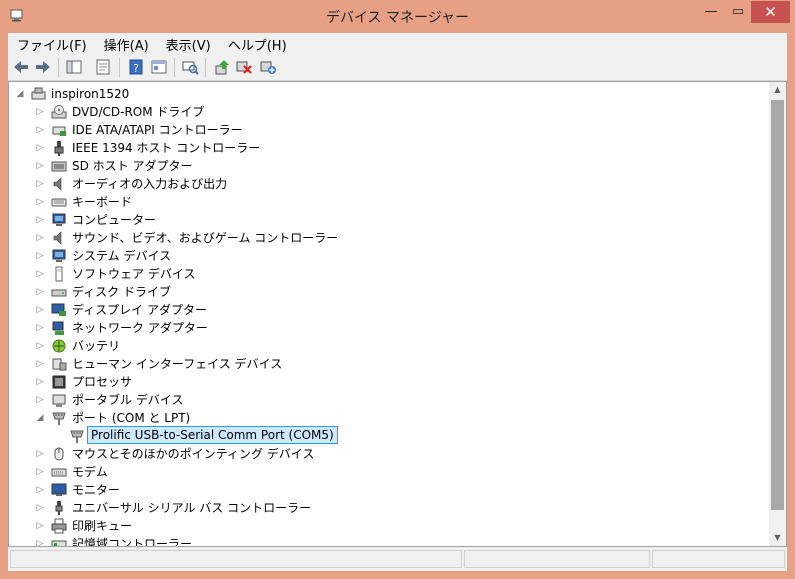 The width and height of the screenshot is (795, 579). What do you see at coordinates (390, 418) in the screenshot?
I see `tree-category: ◢ ポート (COM と LPT)` at bounding box center [390, 418].